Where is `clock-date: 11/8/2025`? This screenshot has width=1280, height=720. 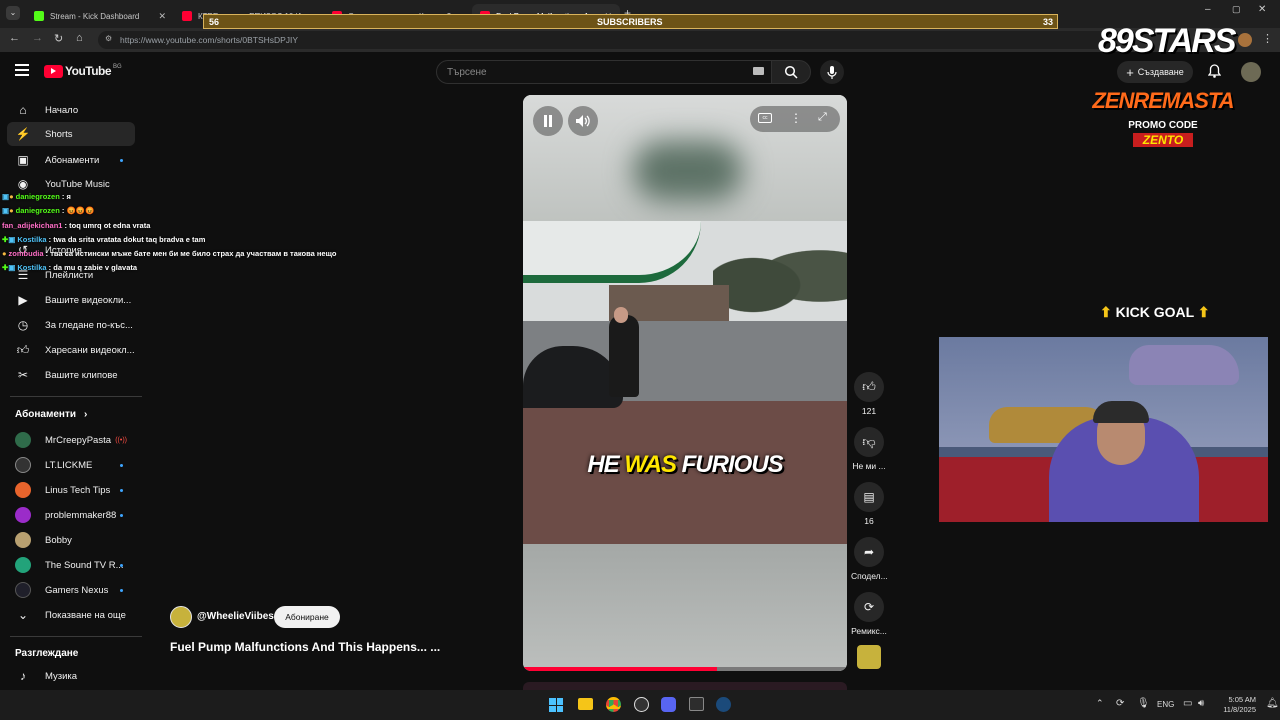 clock-date: 11/8/2025 is located at coordinates (1239, 709).